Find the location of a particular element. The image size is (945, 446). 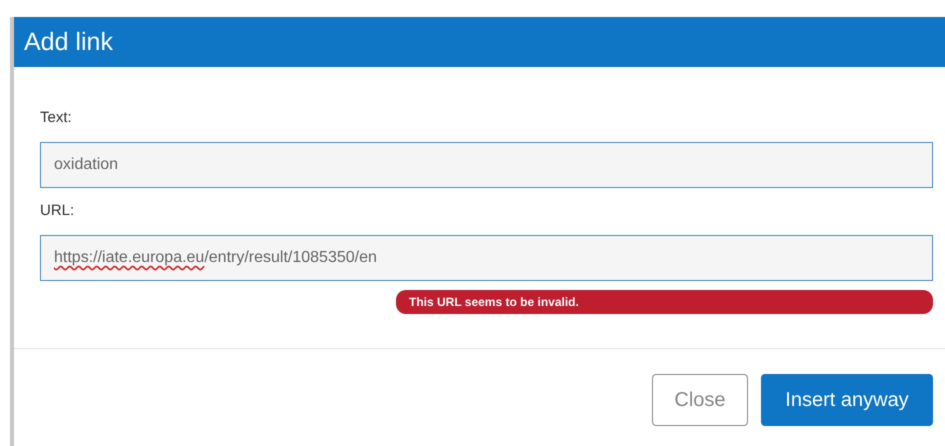

url-field: https://iate.europa.eu/entry/result/1085350/en is located at coordinates (486, 258).